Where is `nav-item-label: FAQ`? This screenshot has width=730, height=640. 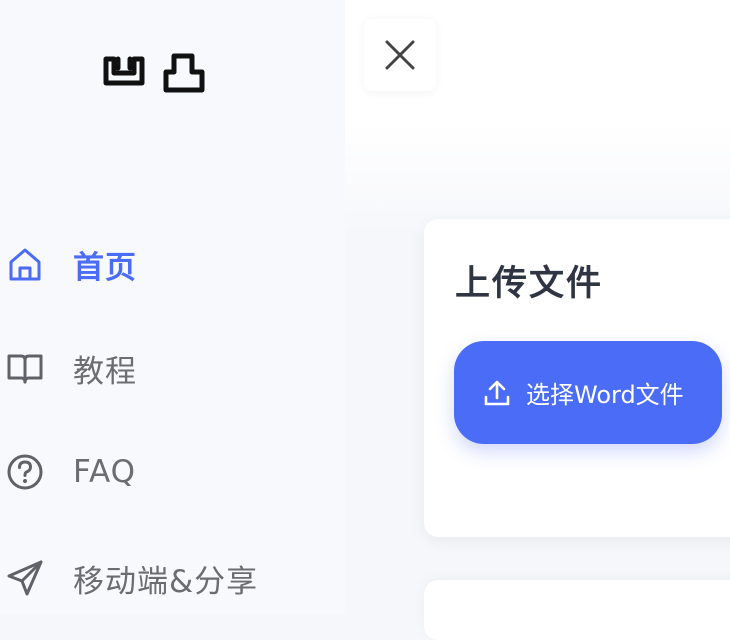
nav-item-label: FAQ is located at coordinates (105, 472).